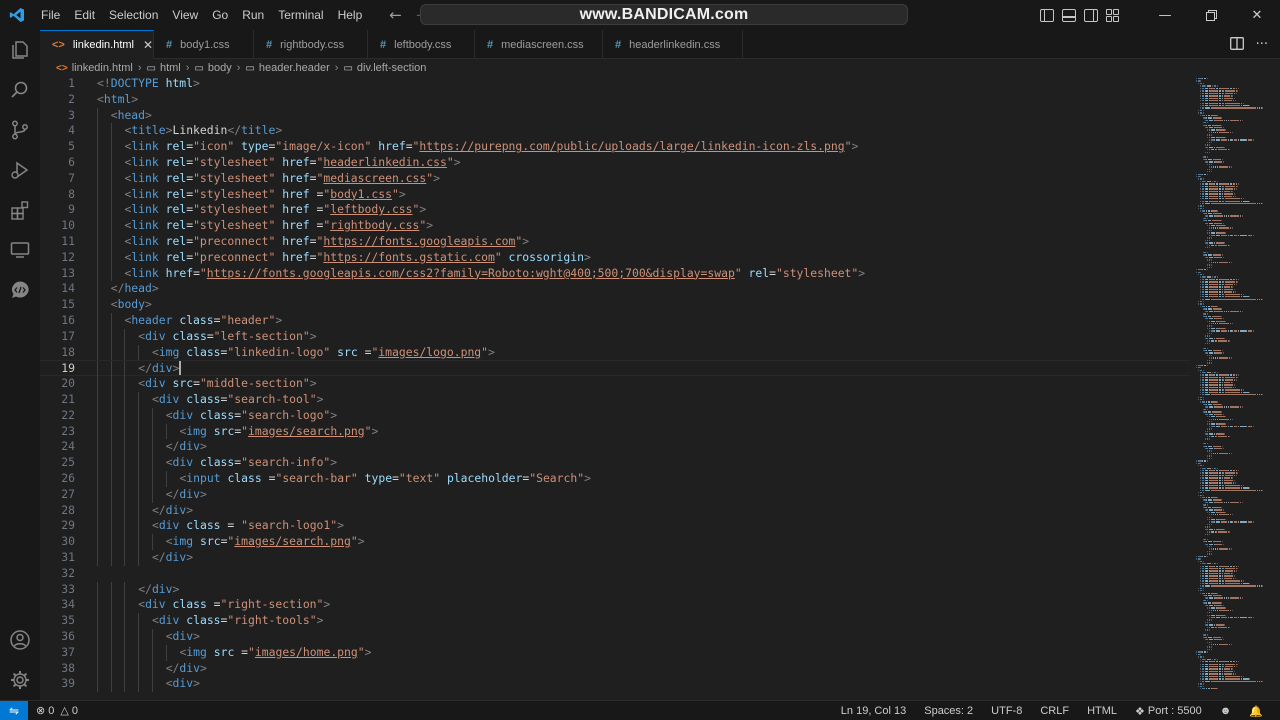 Image resolution: width=1280 pixels, height=720 pixels. I want to click on line-number: 17, so click(57, 337).